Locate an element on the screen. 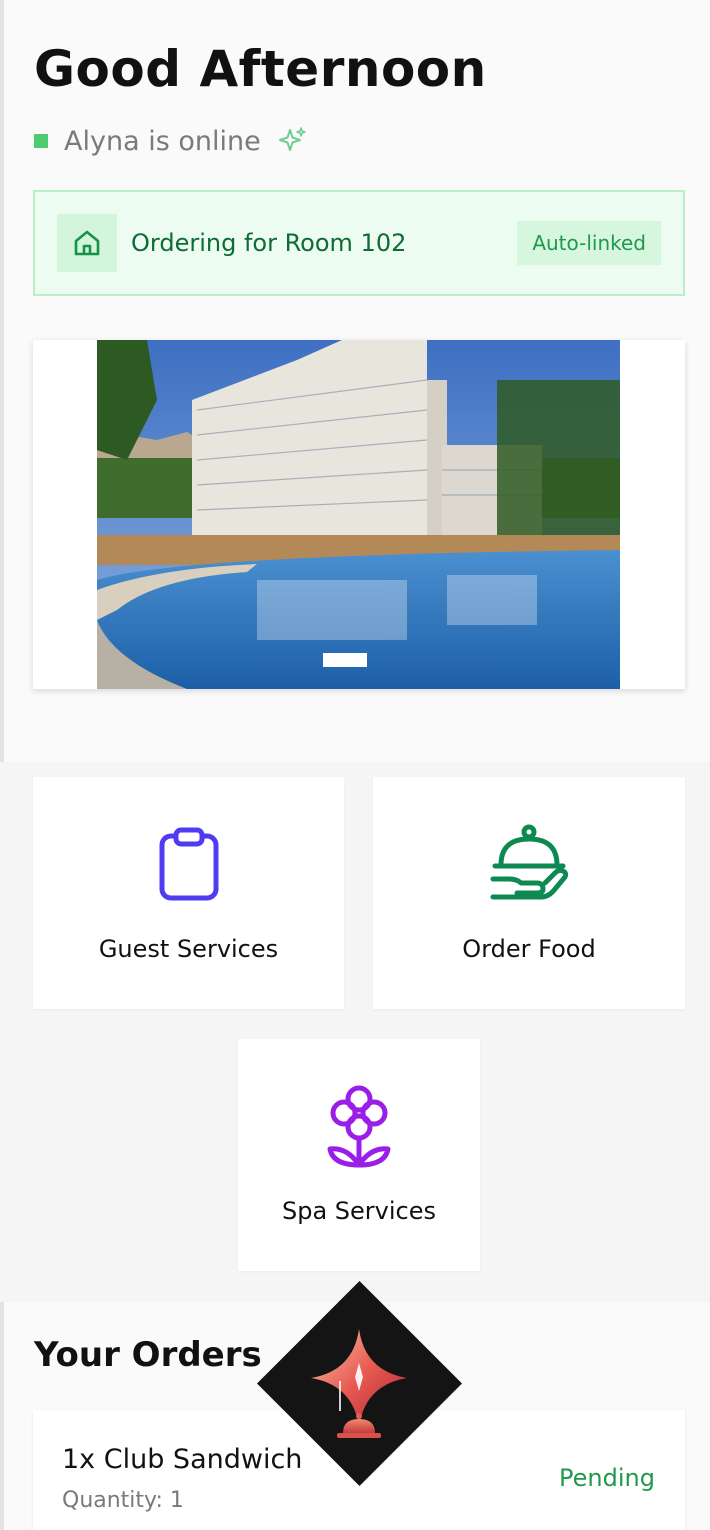 This screenshot has width=710, height=1530. sparkle-icon is located at coordinates (292, 139).